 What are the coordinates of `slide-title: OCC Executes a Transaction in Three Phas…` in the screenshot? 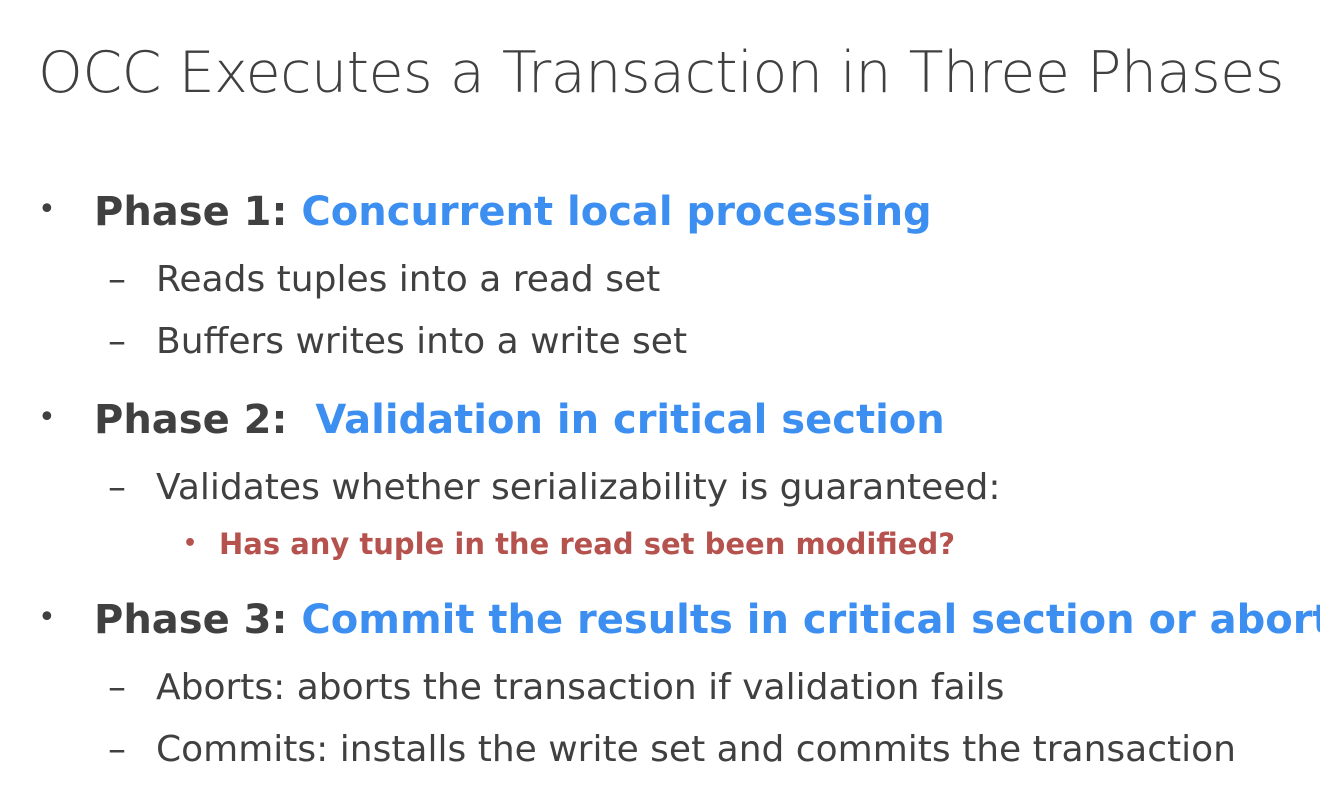 It's located at (661, 73).